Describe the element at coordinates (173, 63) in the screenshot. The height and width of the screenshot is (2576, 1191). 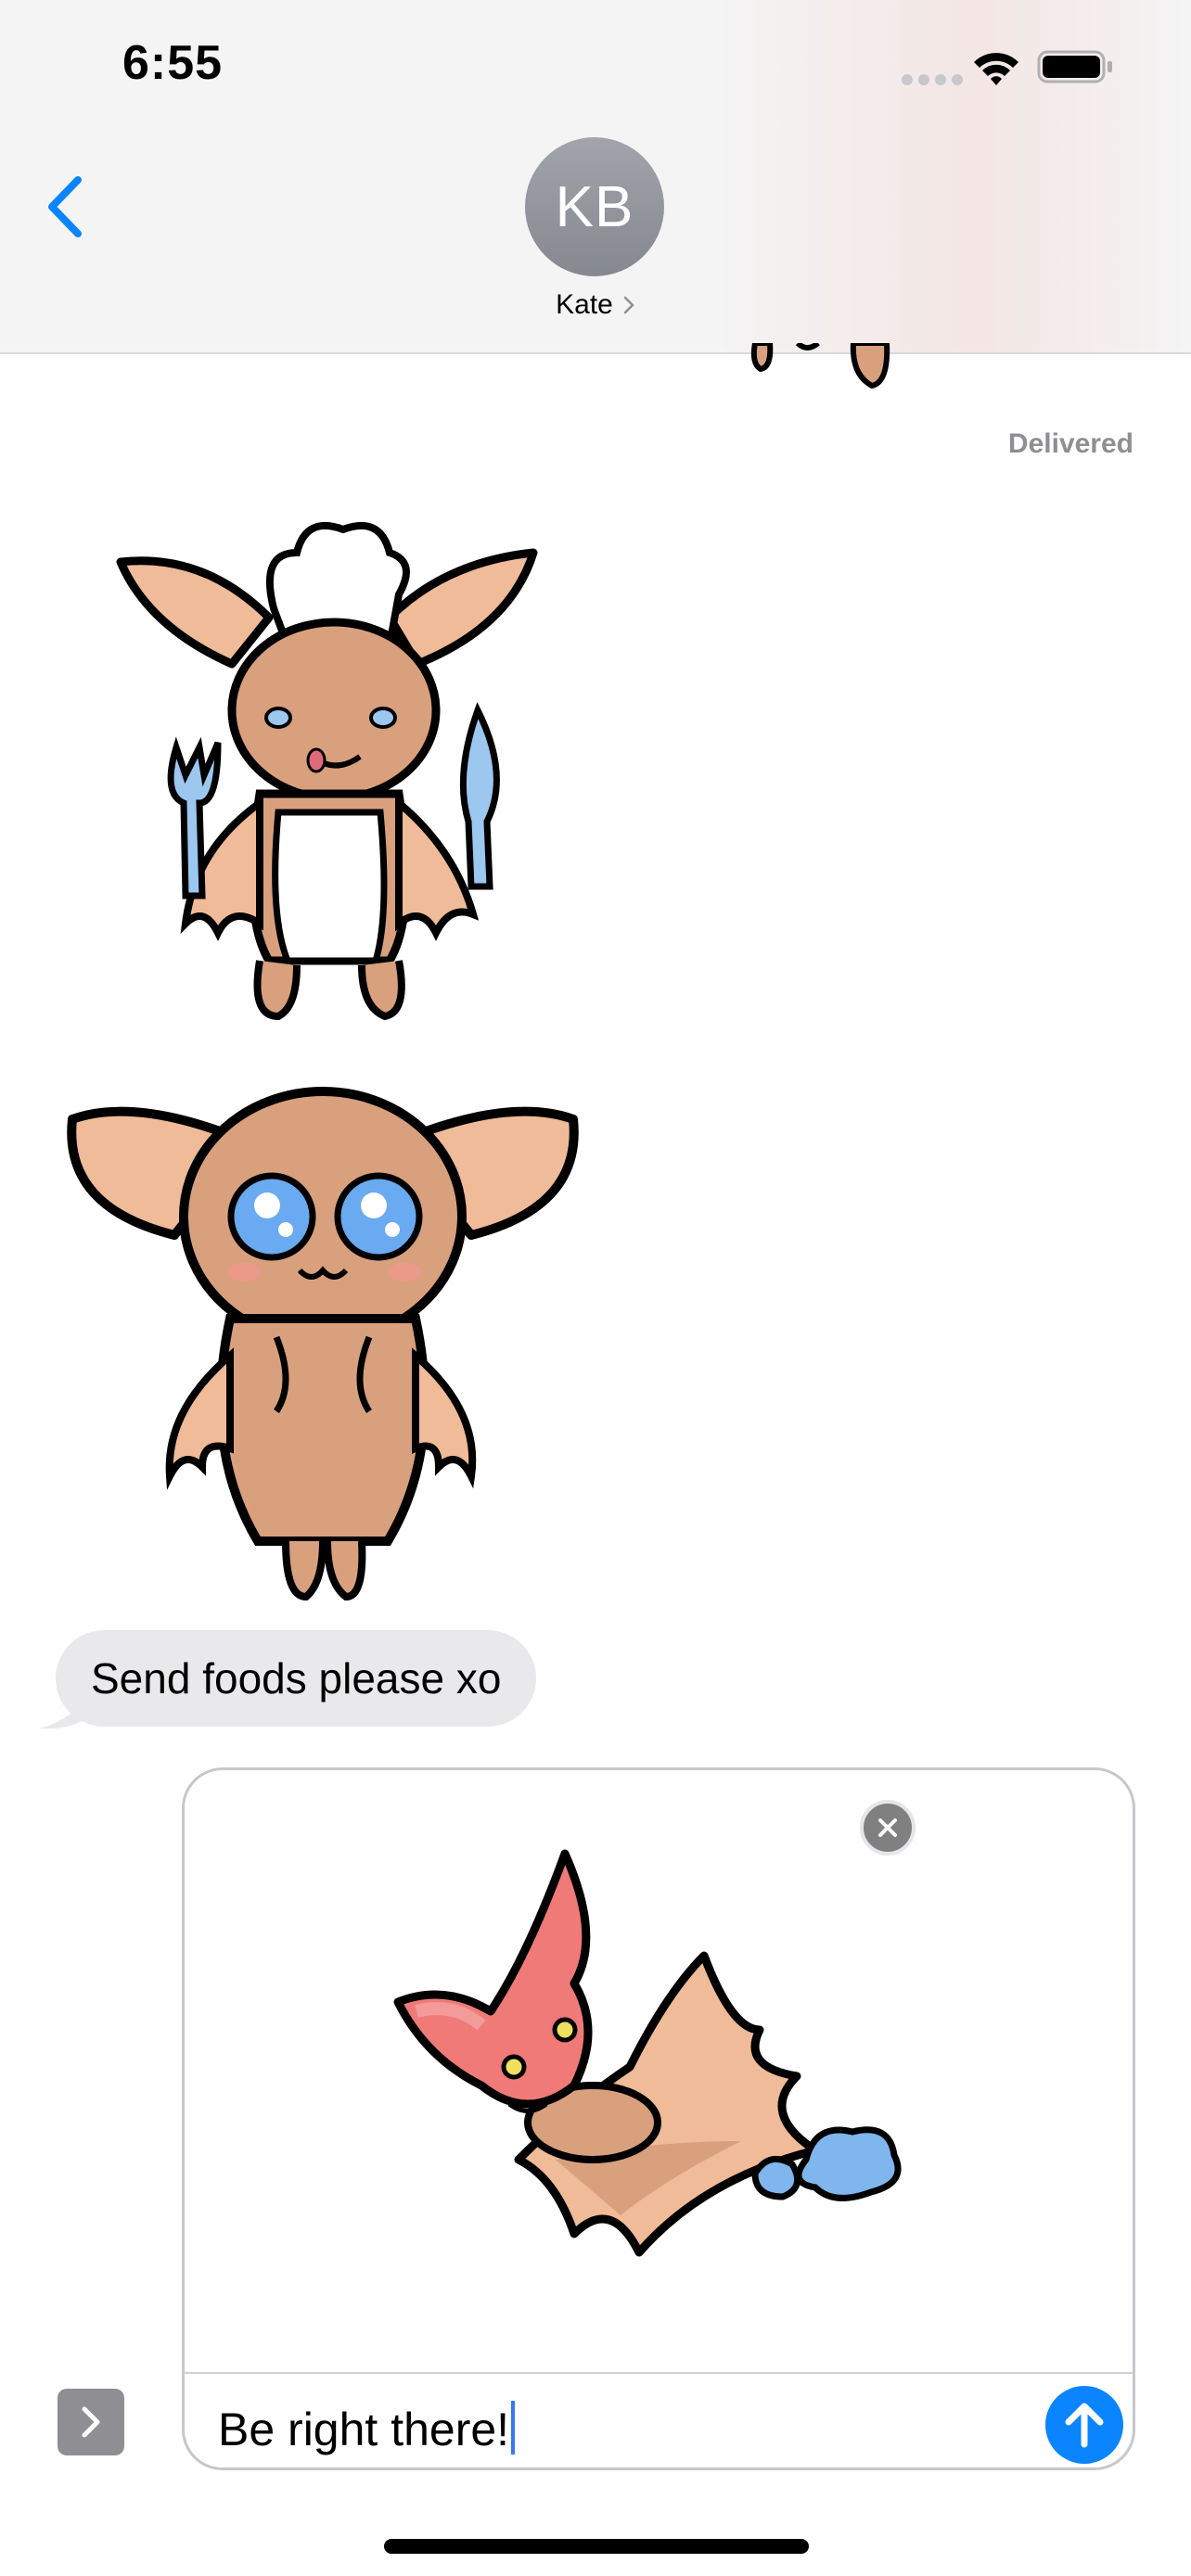
I see `status-time: 6:55` at that location.